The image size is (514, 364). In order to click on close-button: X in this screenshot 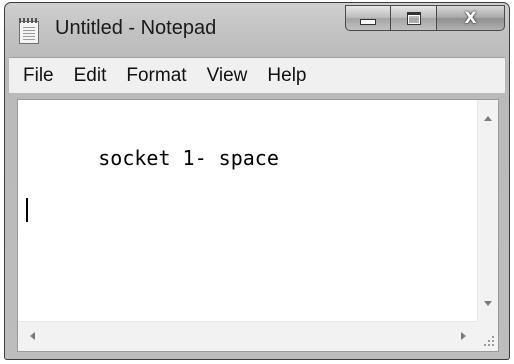, I will do `click(471, 18)`.